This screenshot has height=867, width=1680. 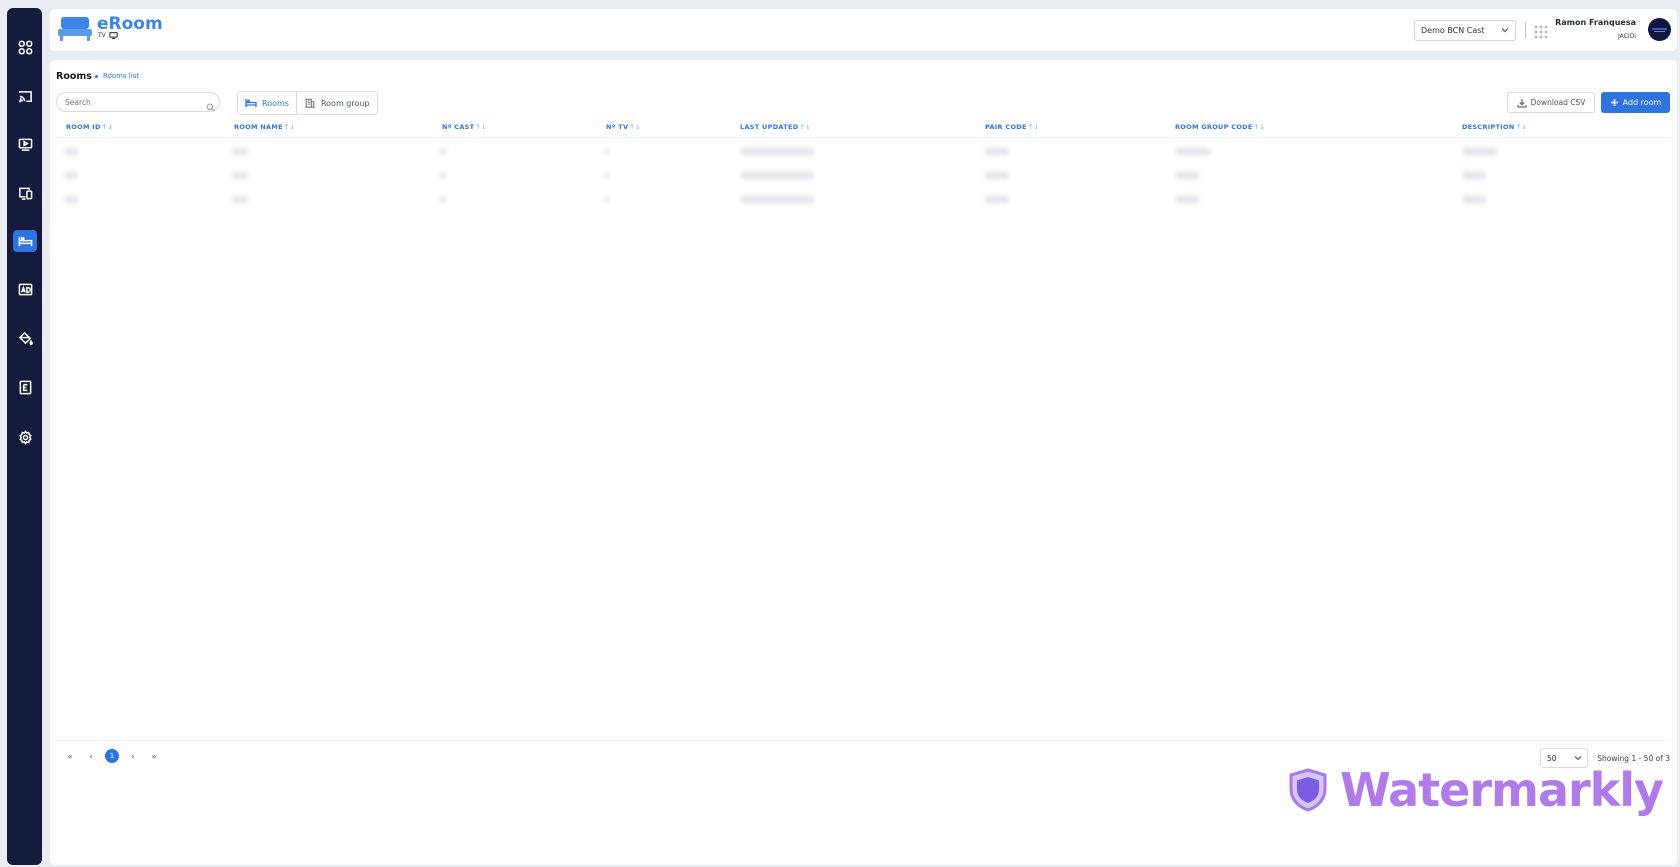 What do you see at coordinates (25, 289) in the screenshot?
I see `ad-icon` at bounding box center [25, 289].